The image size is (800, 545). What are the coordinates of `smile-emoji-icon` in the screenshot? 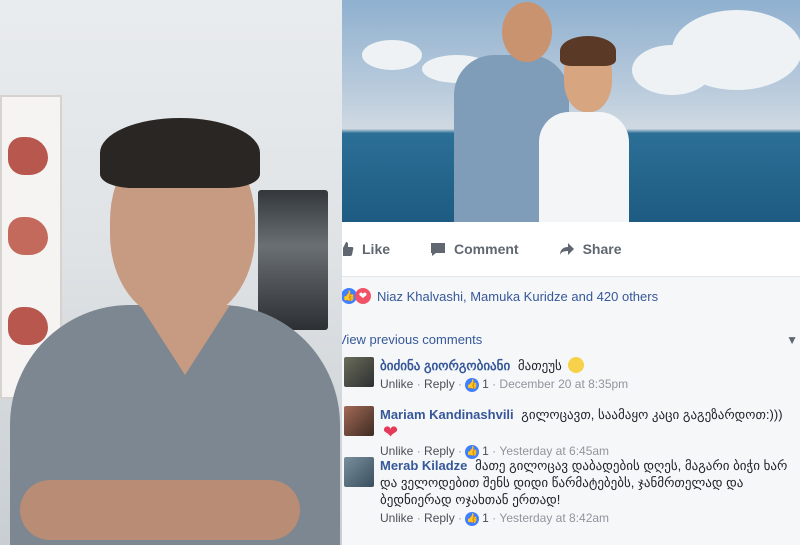 It's located at (576, 365).